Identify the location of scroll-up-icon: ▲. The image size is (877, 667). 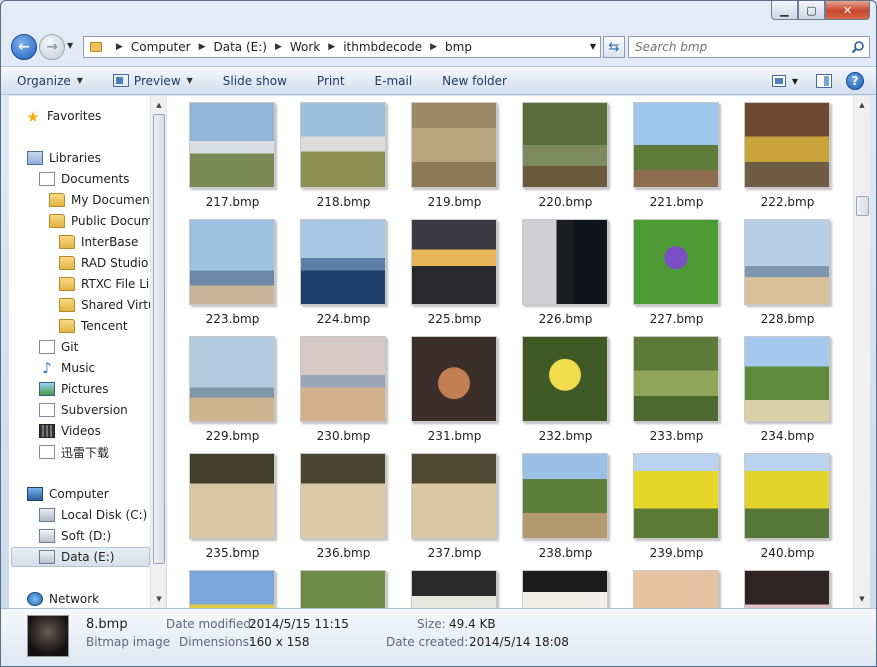
(862, 105).